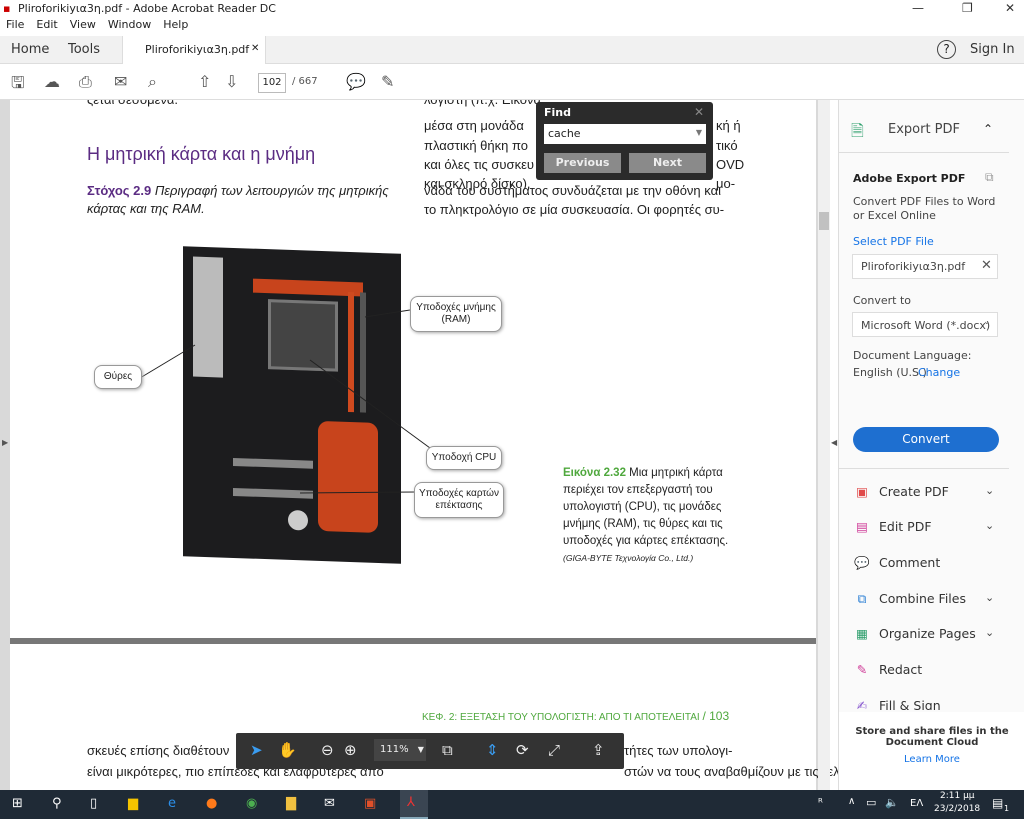 Image resolution: width=1024 pixels, height=819 pixels. What do you see at coordinates (986, 265) in the screenshot?
I see `clear-file-icon: ✕` at bounding box center [986, 265].